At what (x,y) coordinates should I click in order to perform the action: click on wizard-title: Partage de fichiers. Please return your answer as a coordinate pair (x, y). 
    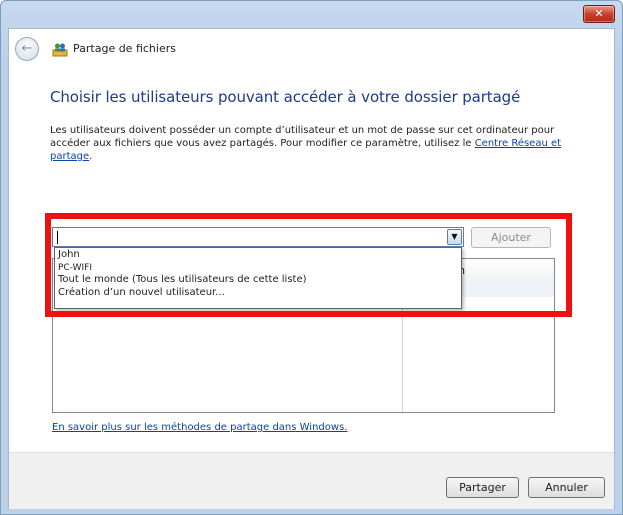
    Looking at the image, I should click on (124, 48).